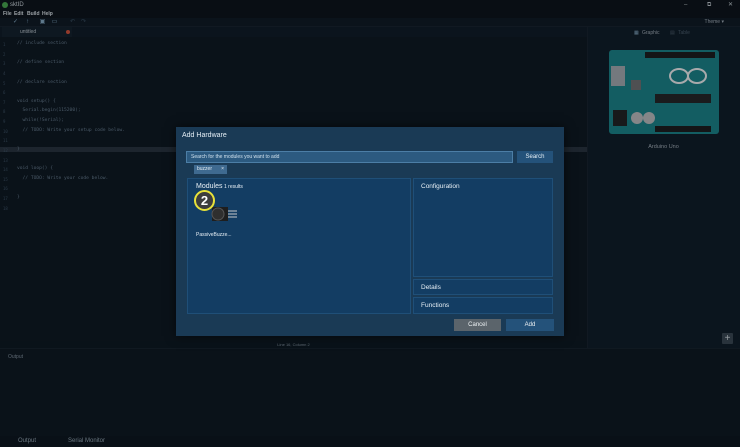  I want to click on configuration-panel: Configuration, so click(483, 227).